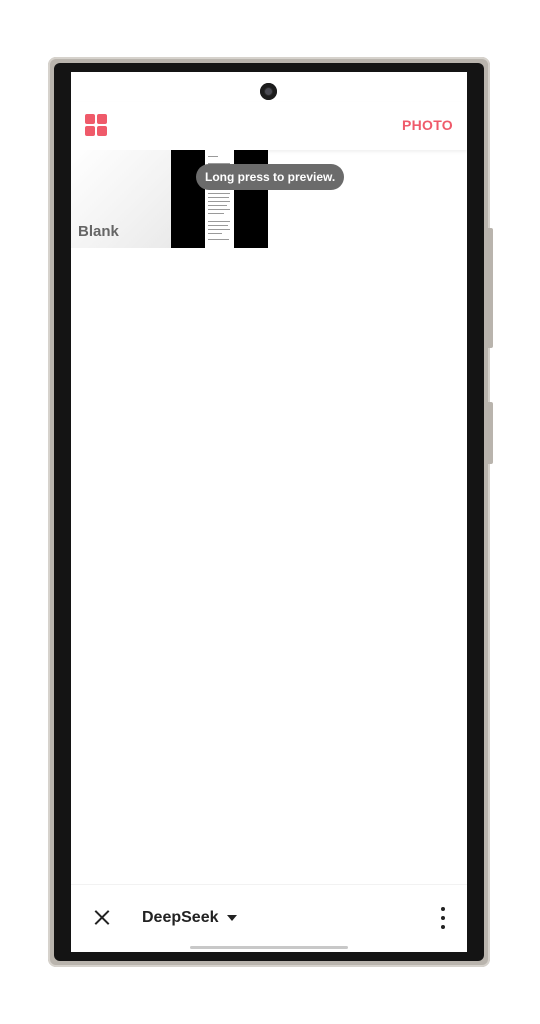 The height and width of the screenshot is (1024, 540). I want to click on model-dropdown: DeepSeek, so click(189, 918).